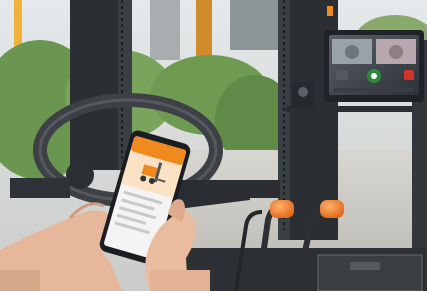 Image resolution: width=427 pixels, height=291 pixels. What do you see at coordinates (165, 30) in the screenshot?
I see `building-column` at bounding box center [165, 30].